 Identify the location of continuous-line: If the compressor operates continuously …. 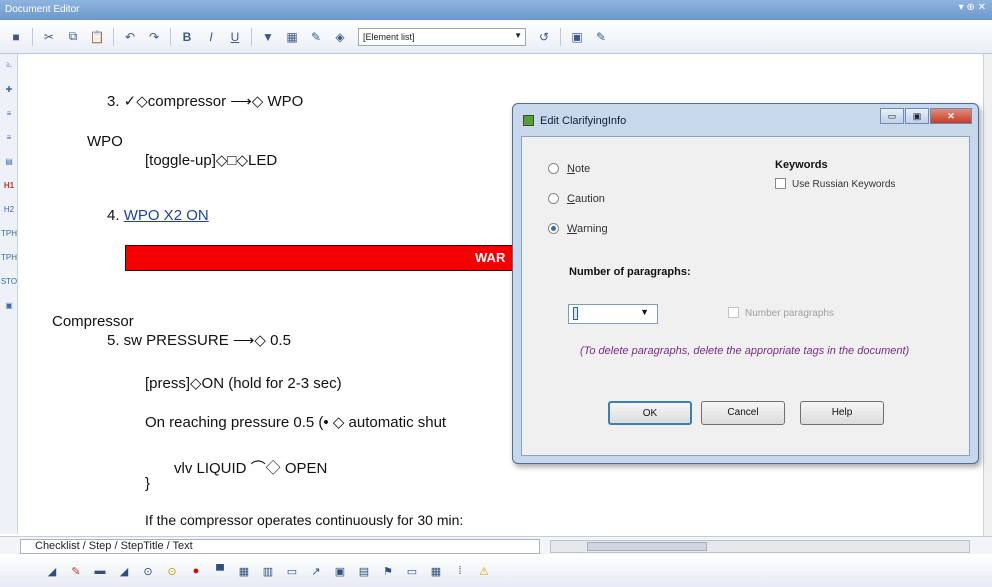
(304, 520).